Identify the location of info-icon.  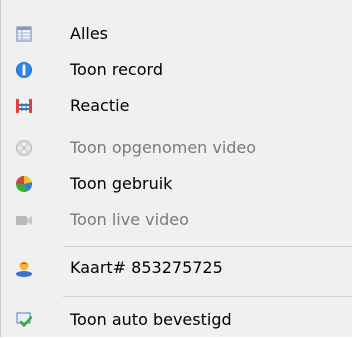
(24, 70).